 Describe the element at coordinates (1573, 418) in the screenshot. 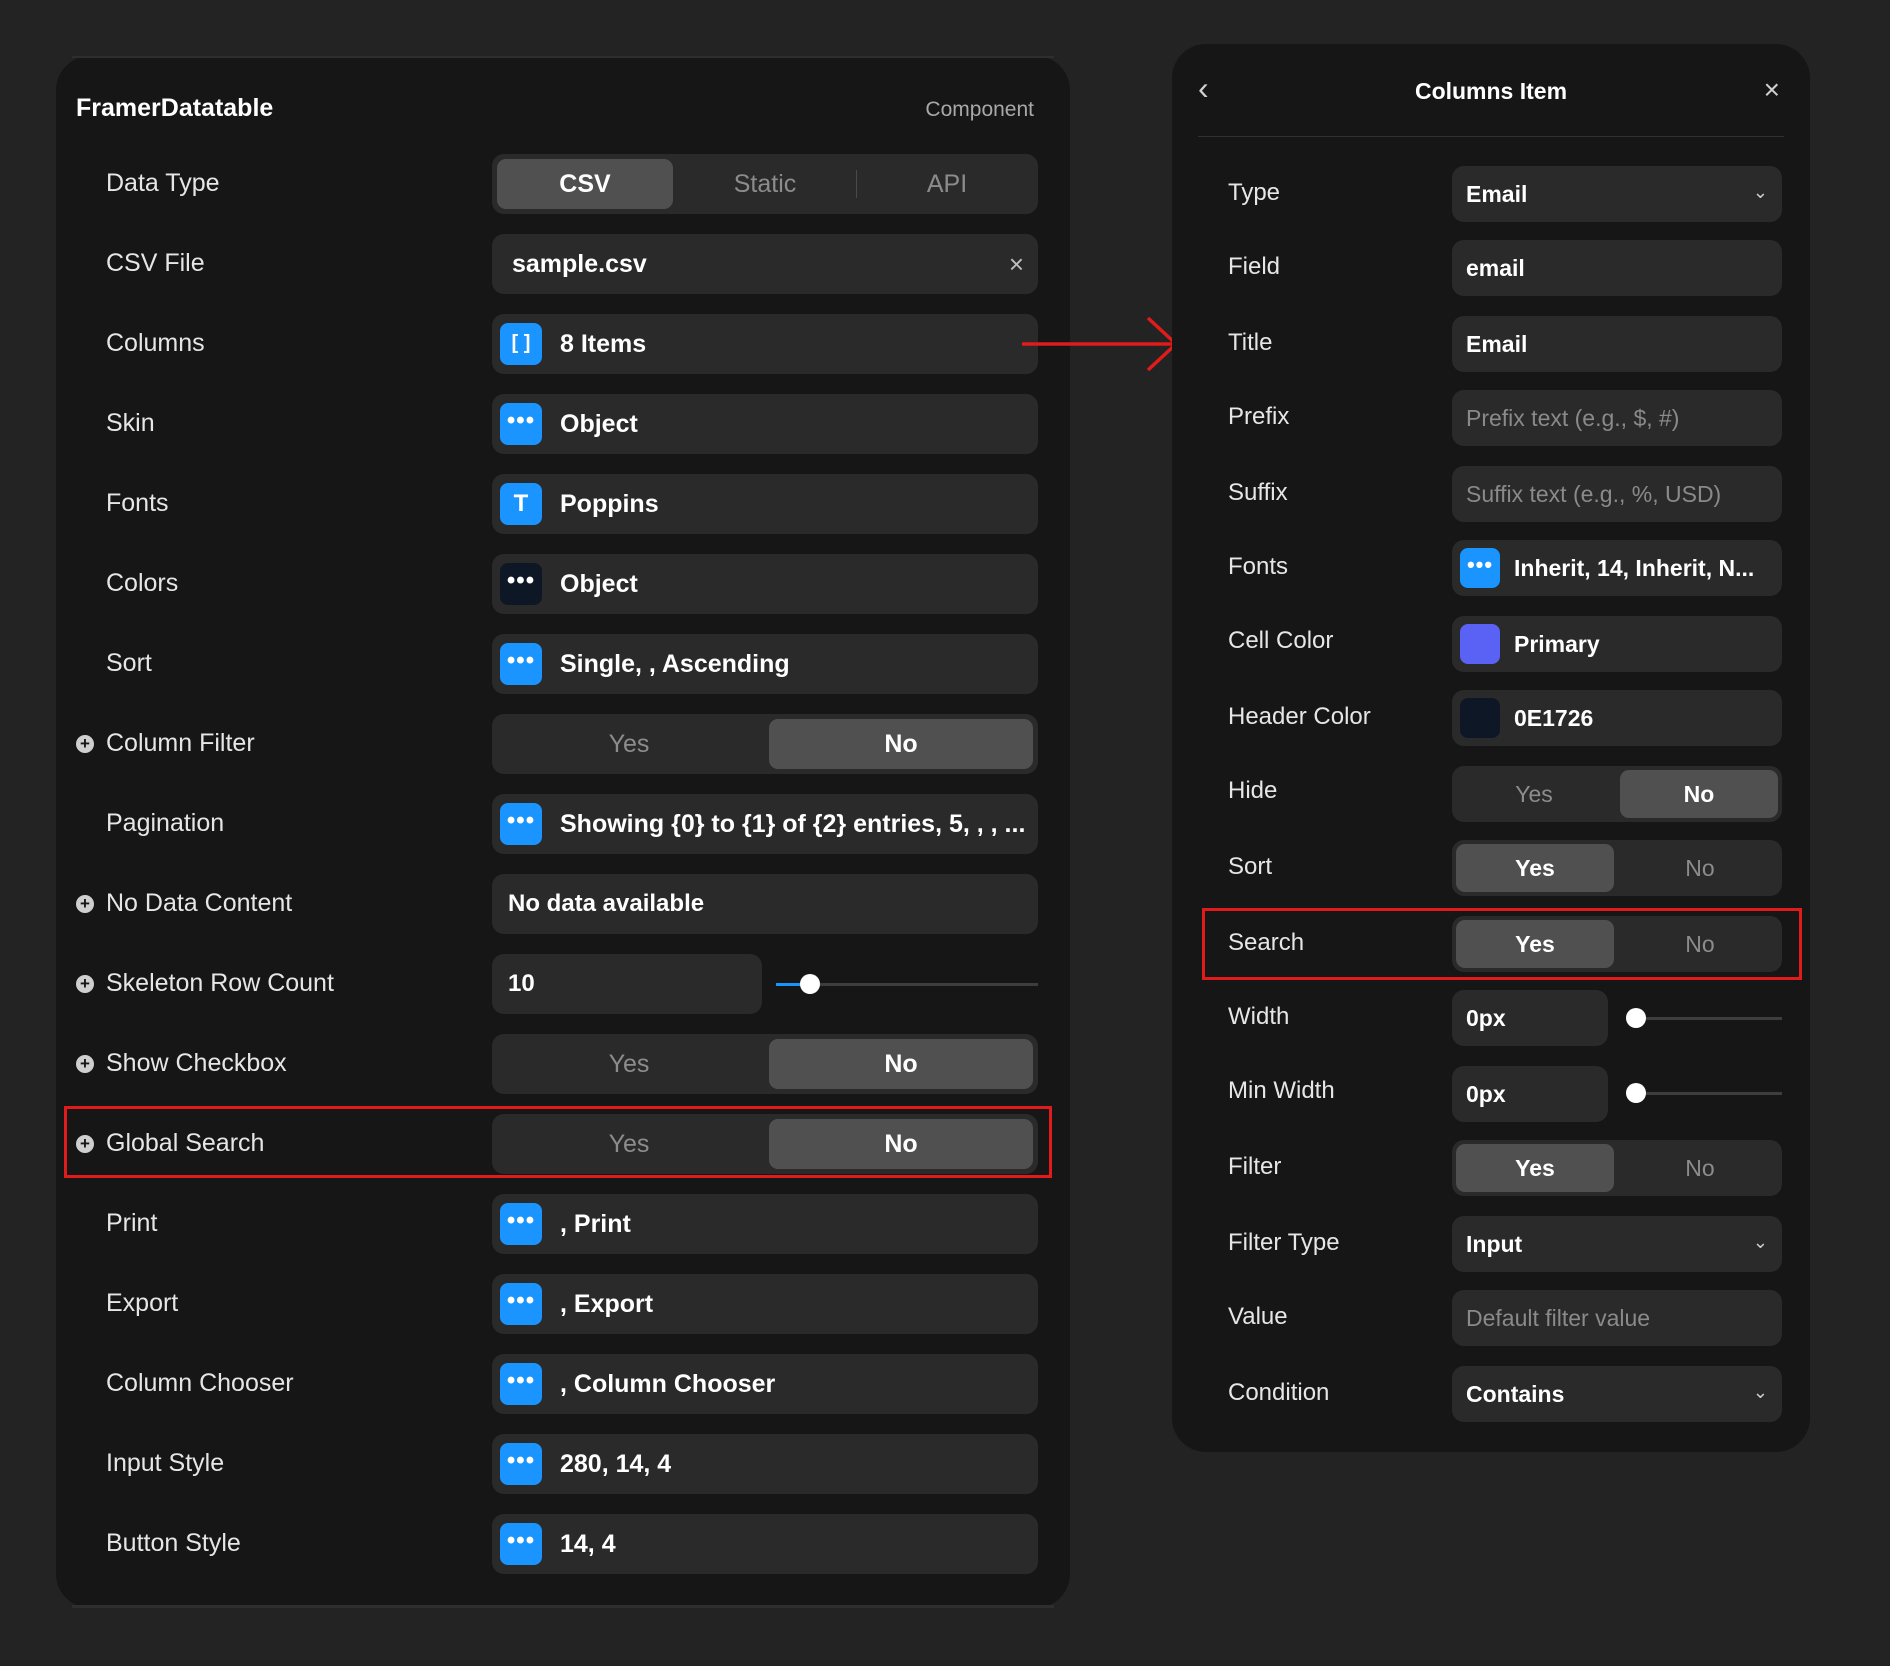

I see `prefix-placeholder: Prefix text (e.g., $, #)` at that location.